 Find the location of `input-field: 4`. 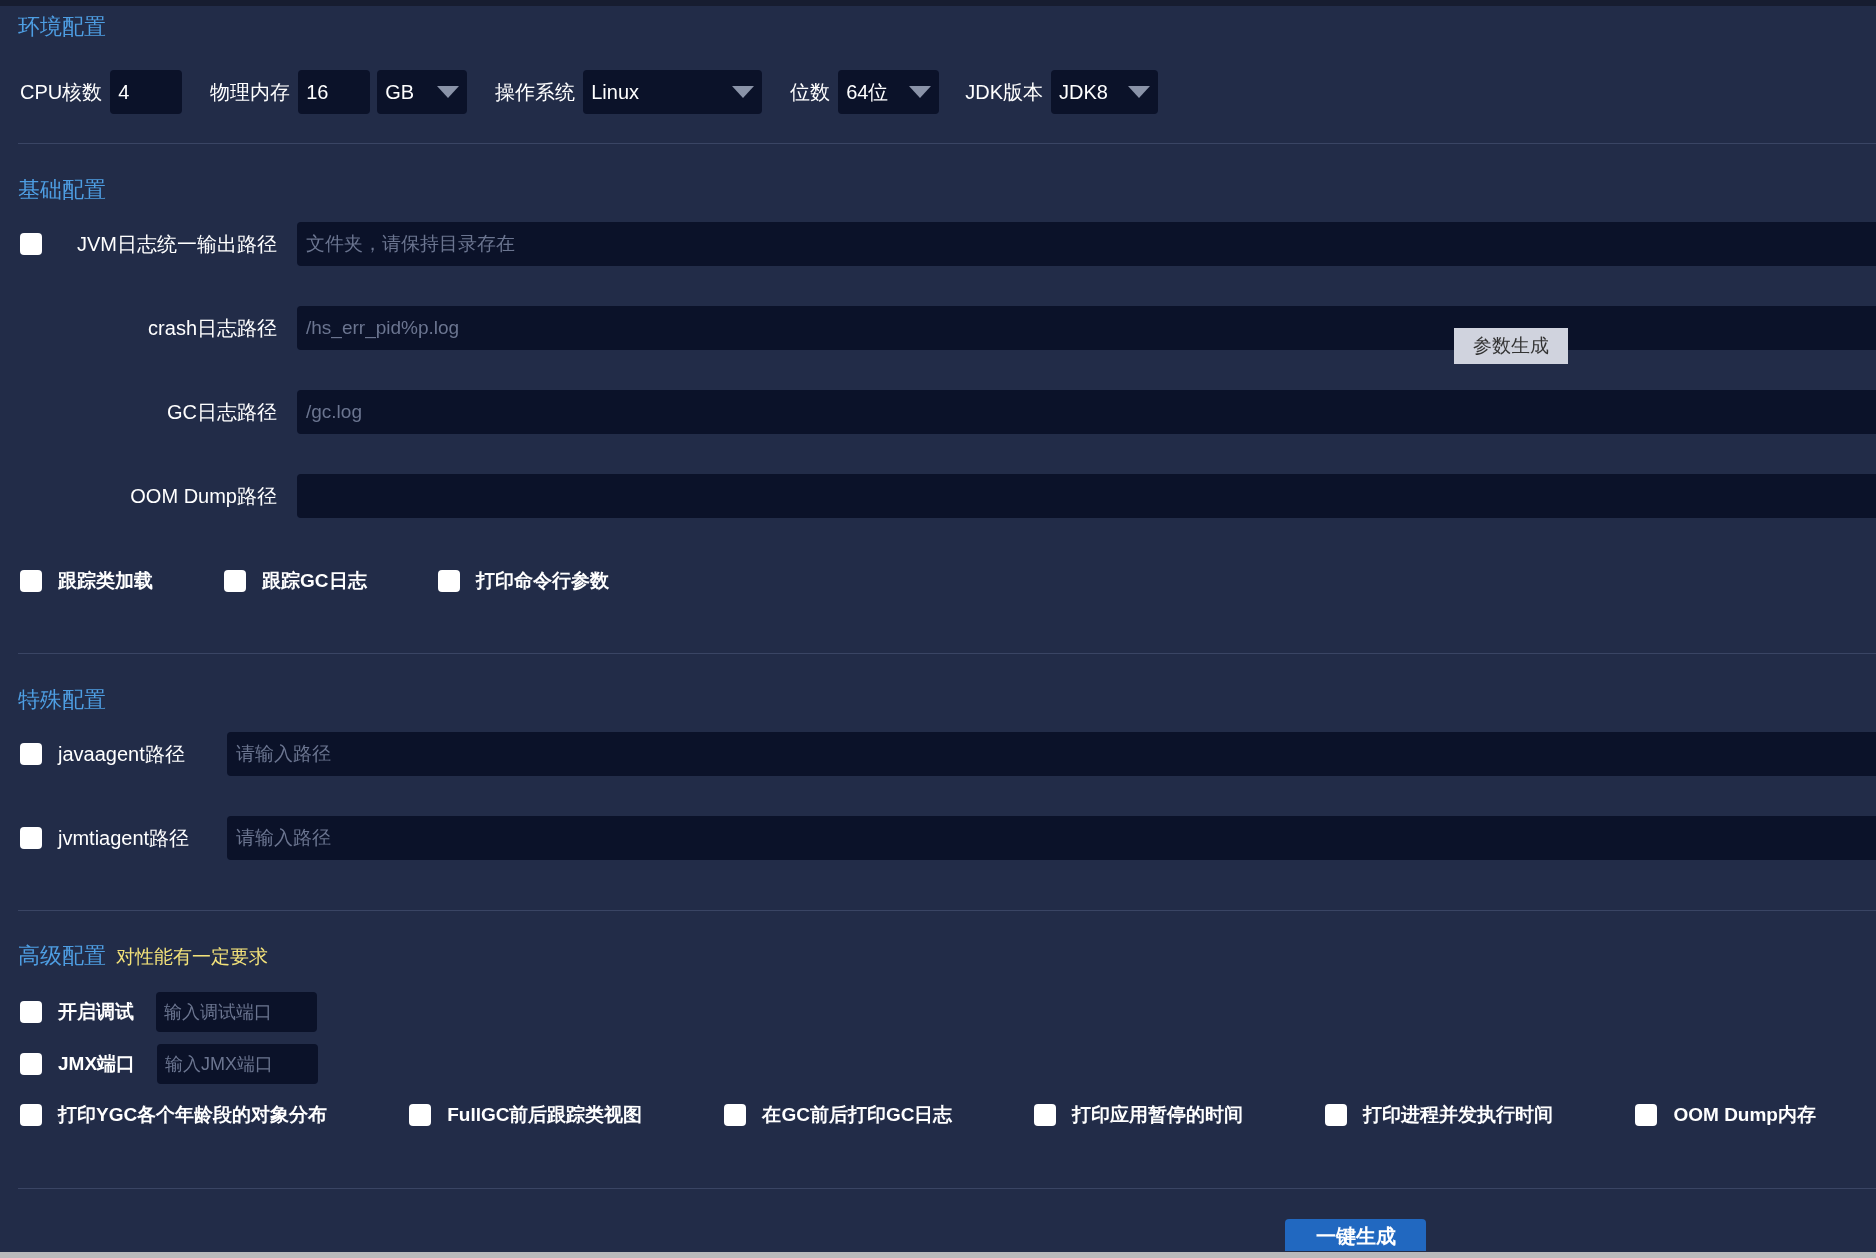

input-field: 4 is located at coordinates (146, 92).